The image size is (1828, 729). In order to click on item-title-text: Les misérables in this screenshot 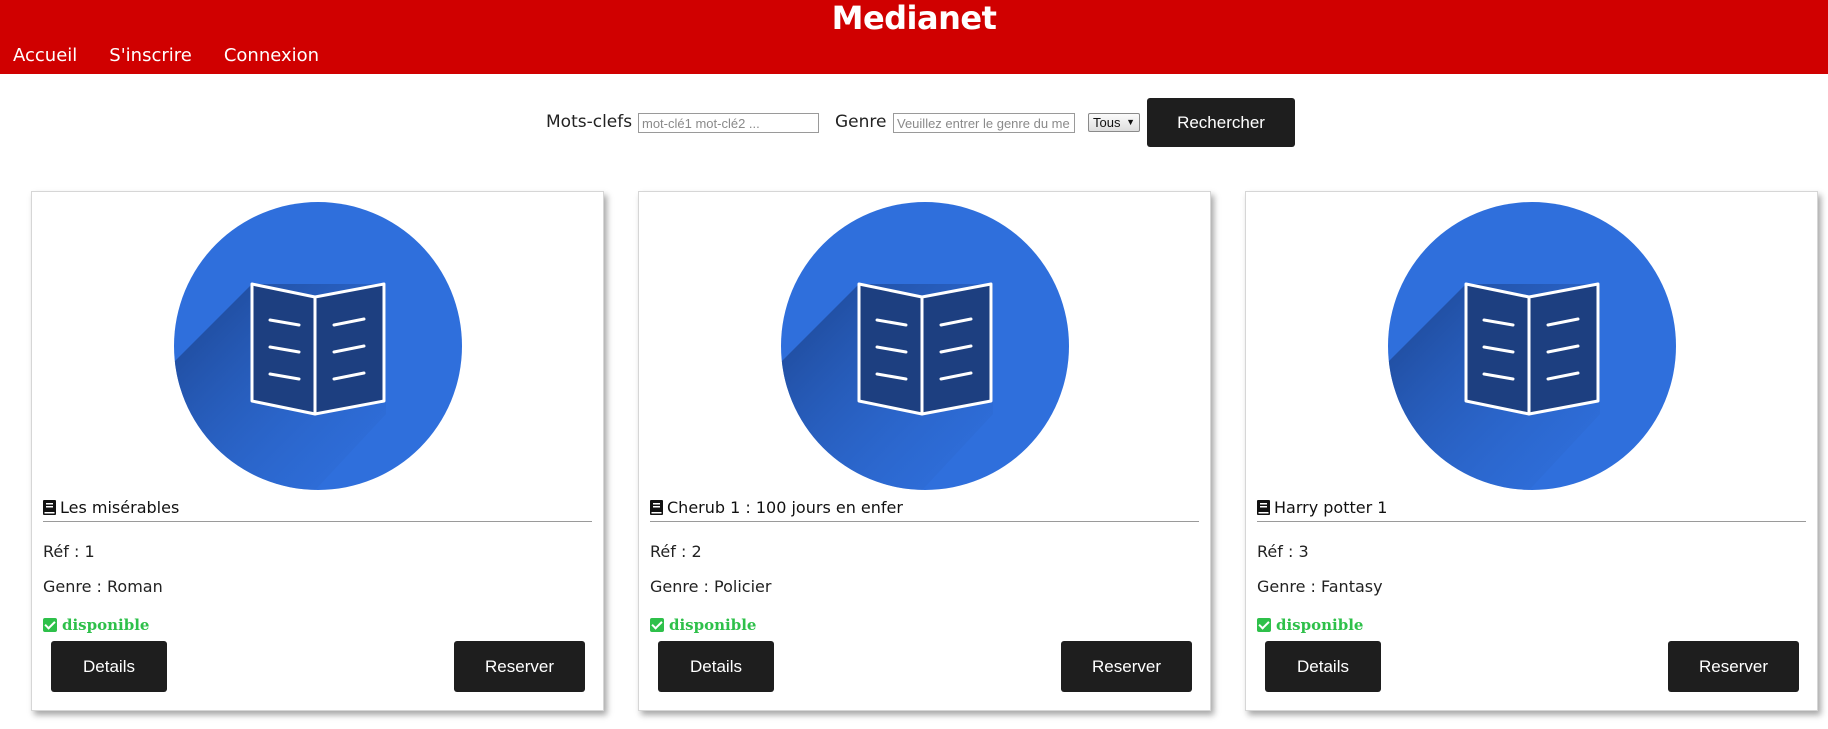, I will do `click(120, 507)`.